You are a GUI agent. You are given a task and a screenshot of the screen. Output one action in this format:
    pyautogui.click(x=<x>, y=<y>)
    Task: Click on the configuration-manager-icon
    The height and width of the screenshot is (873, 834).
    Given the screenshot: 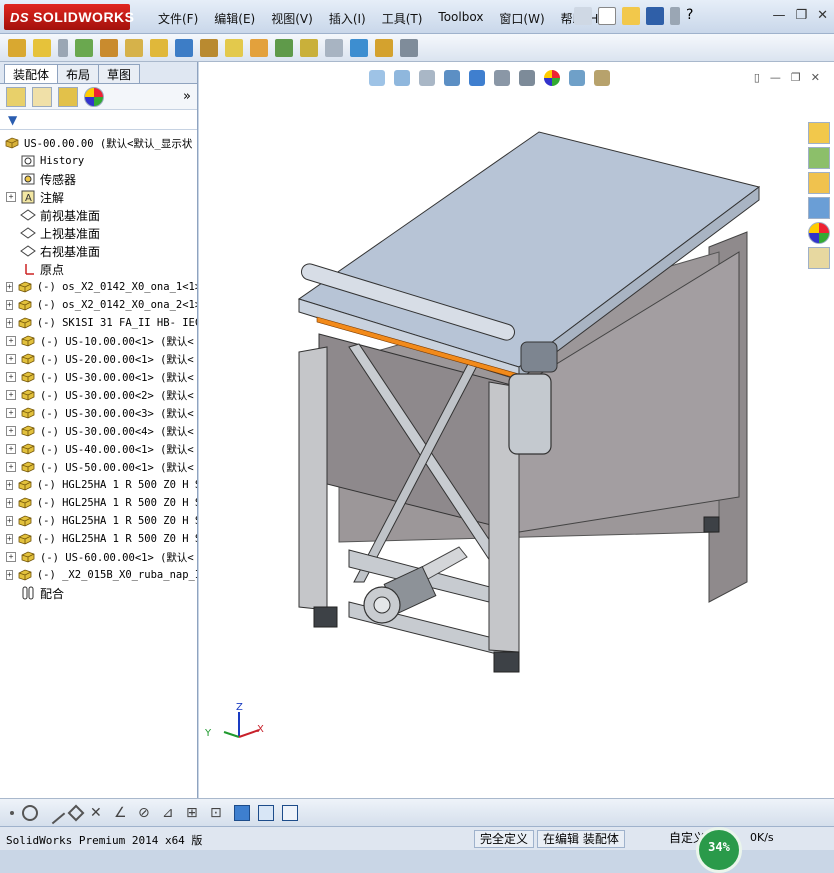 What is the action you would take?
    pyautogui.click(x=68, y=96)
    